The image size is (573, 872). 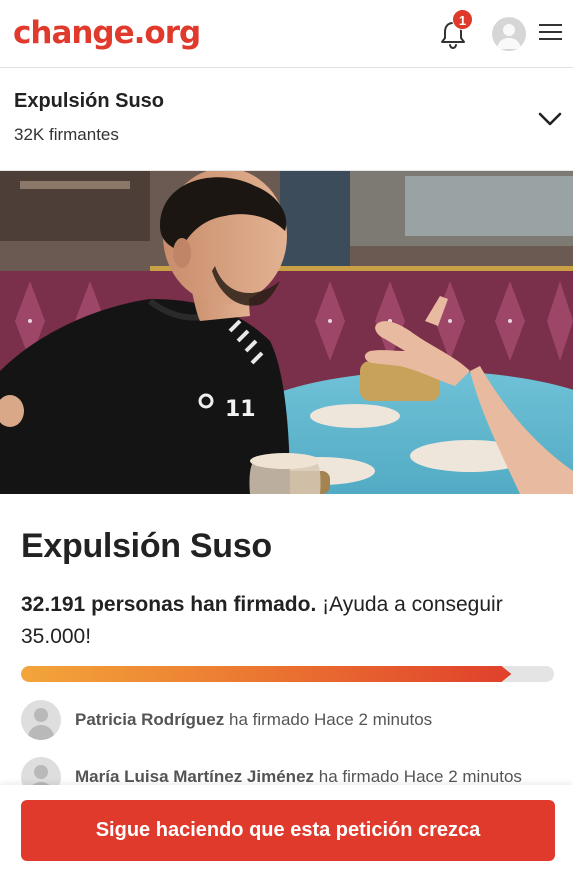 I want to click on user-avatar-icon, so click(x=509, y=34).